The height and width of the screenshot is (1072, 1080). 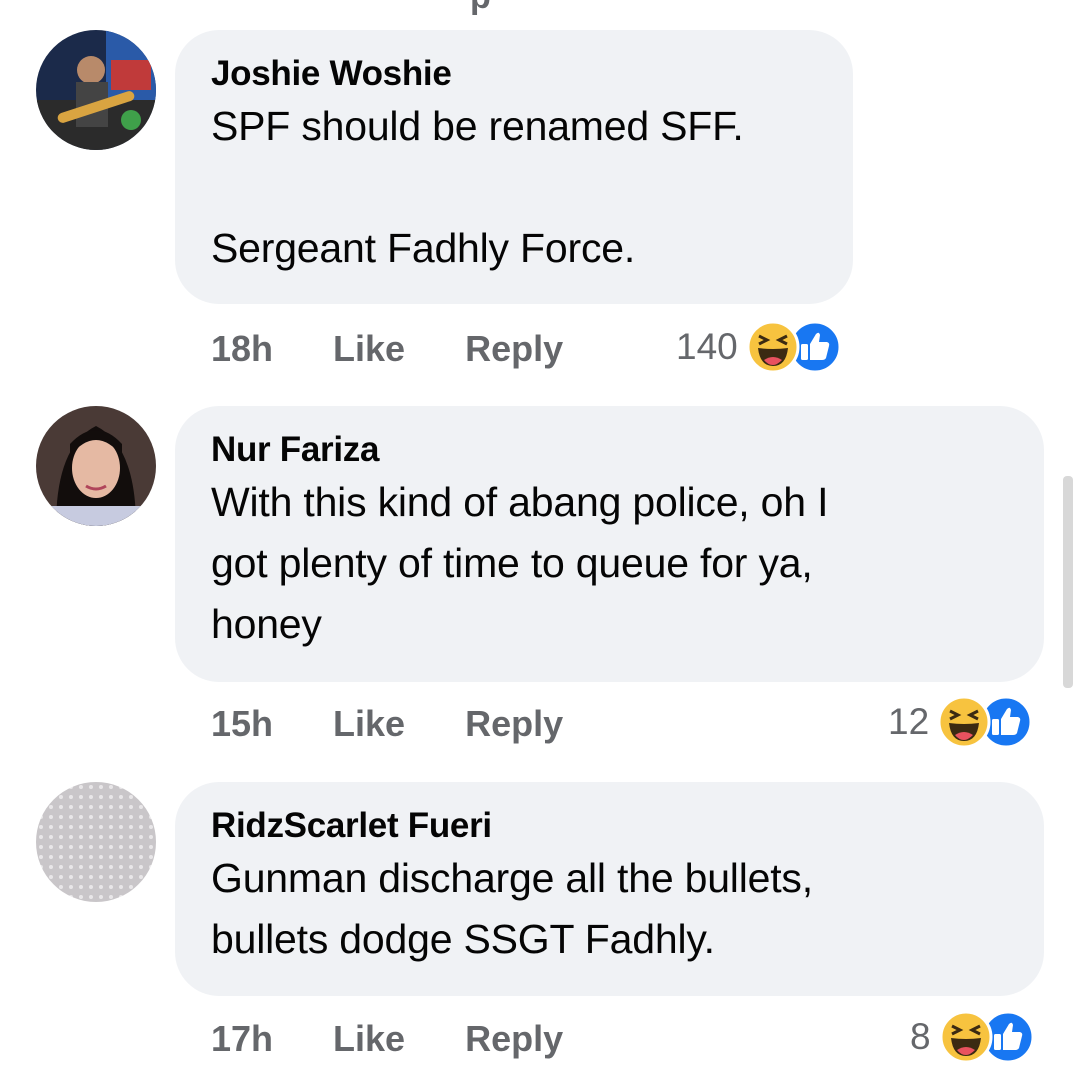 I want to click on avatar-photo-guitarist, so click(x=96, y=90).